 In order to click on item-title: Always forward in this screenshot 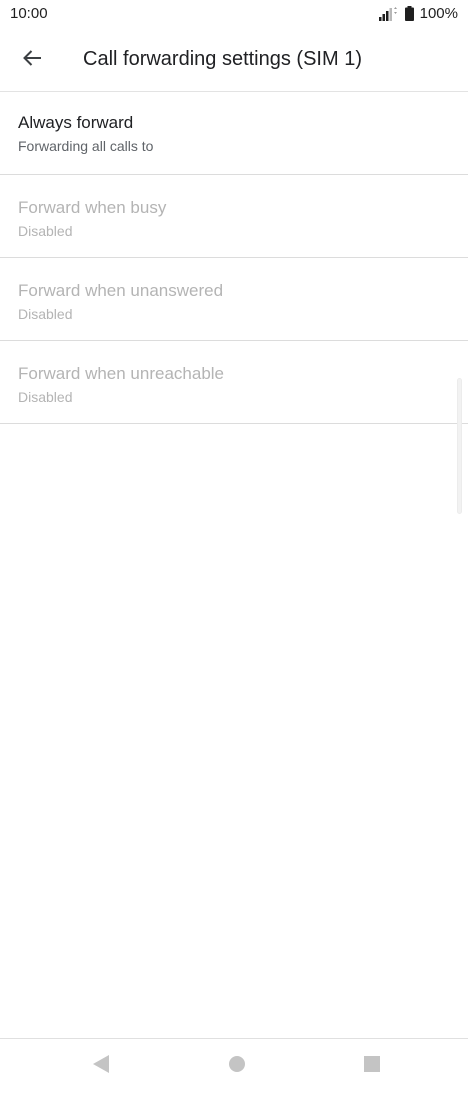, I will do `click(76, 122)`.